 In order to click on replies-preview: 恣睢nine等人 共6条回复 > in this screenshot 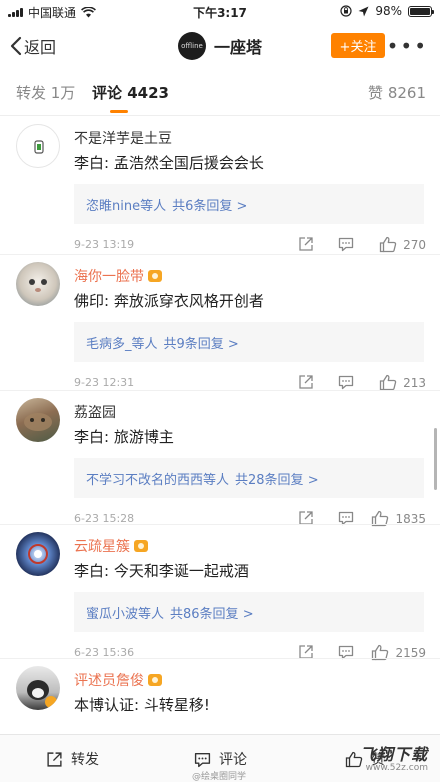, I will do `click(249, 204)`.